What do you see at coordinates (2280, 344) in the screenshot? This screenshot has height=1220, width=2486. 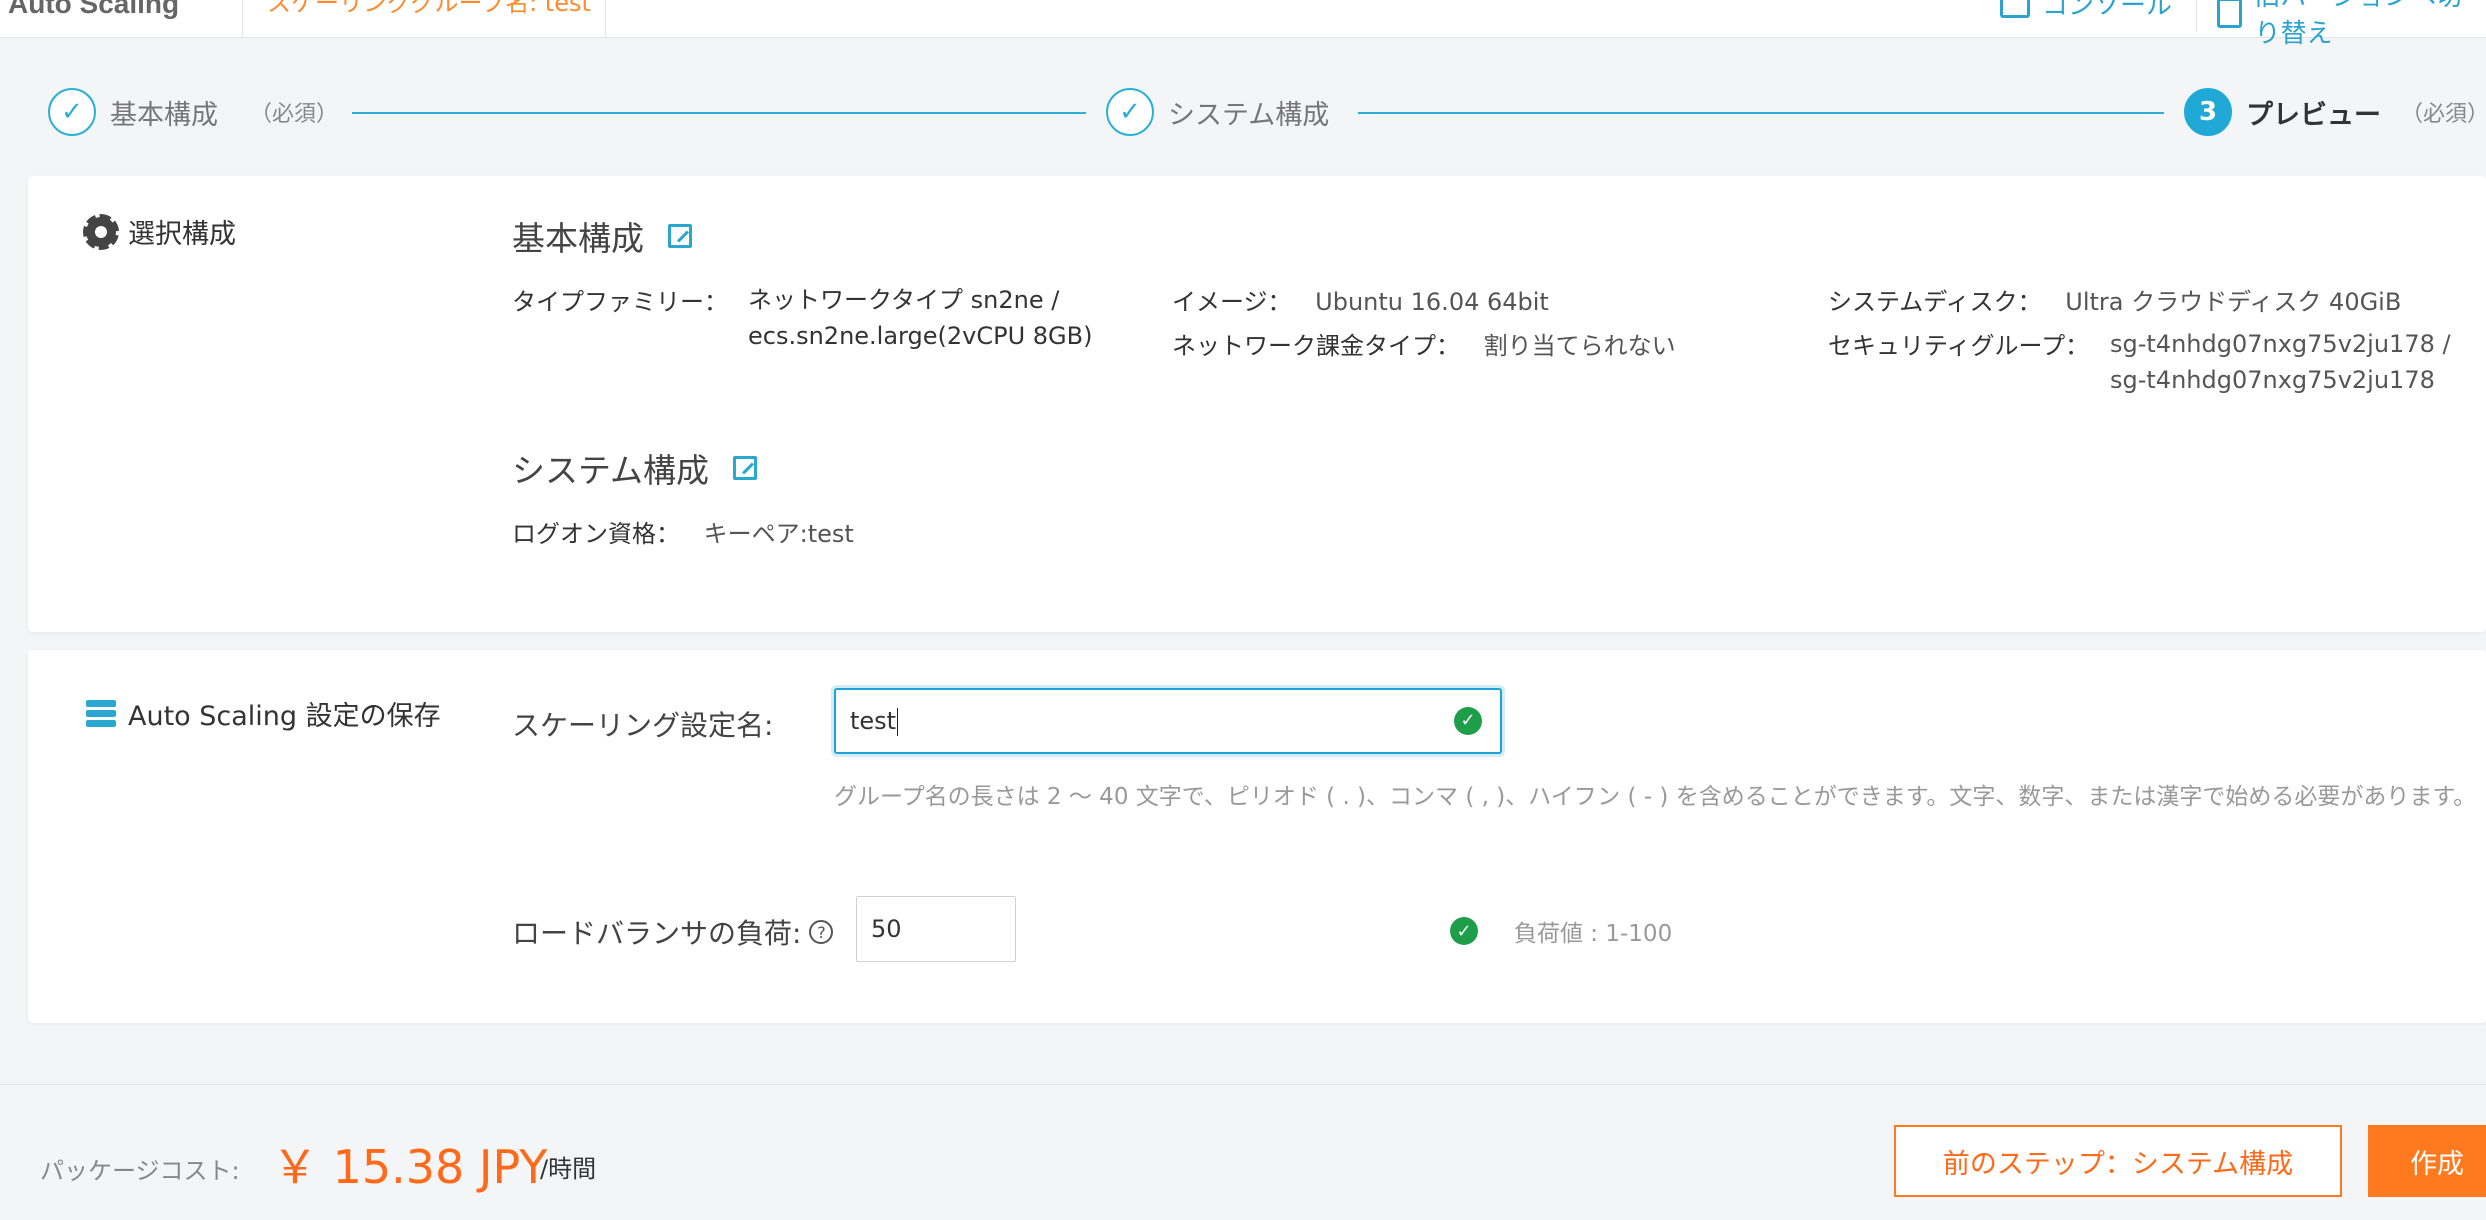 I see `security-group-value-line1: sg-t4nhdg07nxg75v2ju178 /` at bounding box center [2280, 344].